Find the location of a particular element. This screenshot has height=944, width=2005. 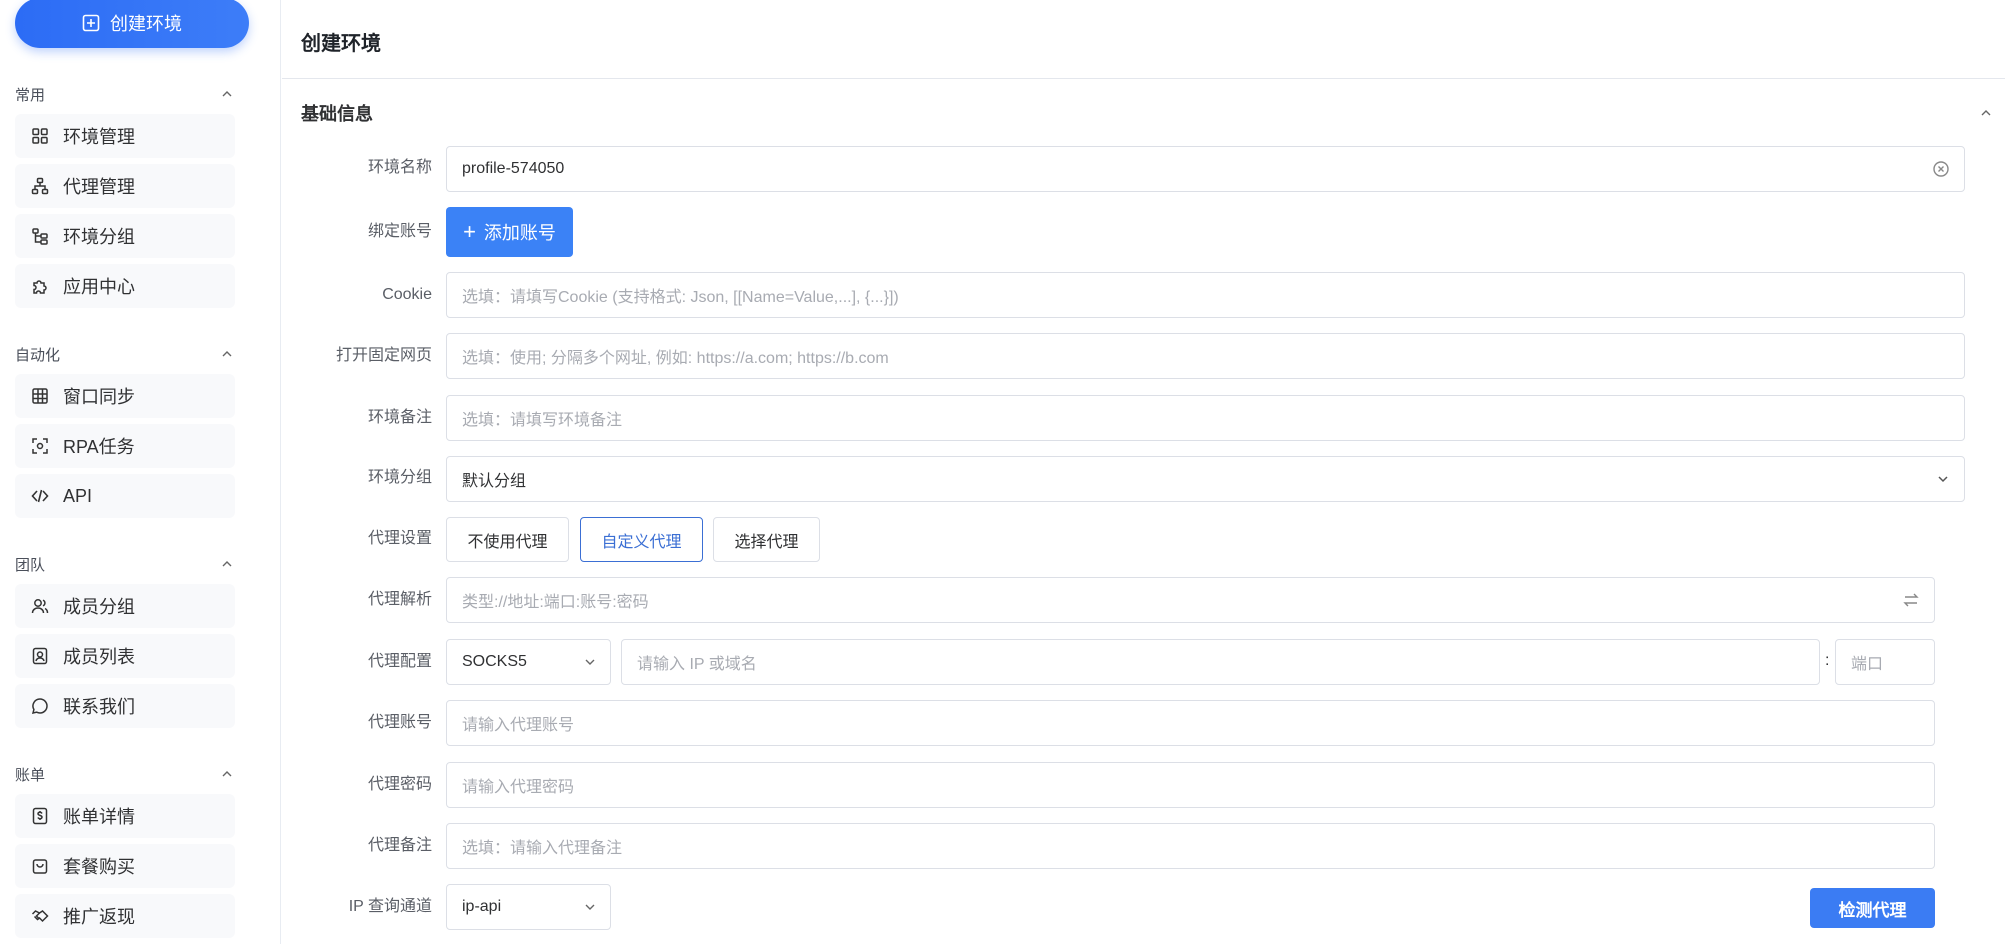

tree-icon is located at coordinates (40, 236).